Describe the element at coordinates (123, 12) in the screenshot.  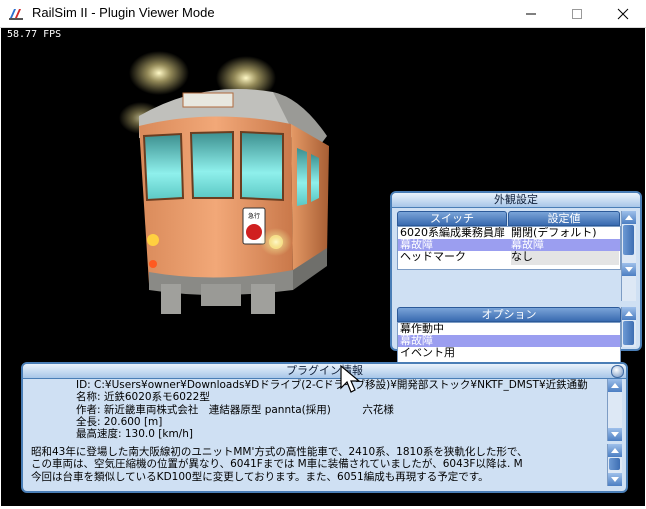
I see `window-title: RailSim II - Plugin Viewer Mode` at that location.